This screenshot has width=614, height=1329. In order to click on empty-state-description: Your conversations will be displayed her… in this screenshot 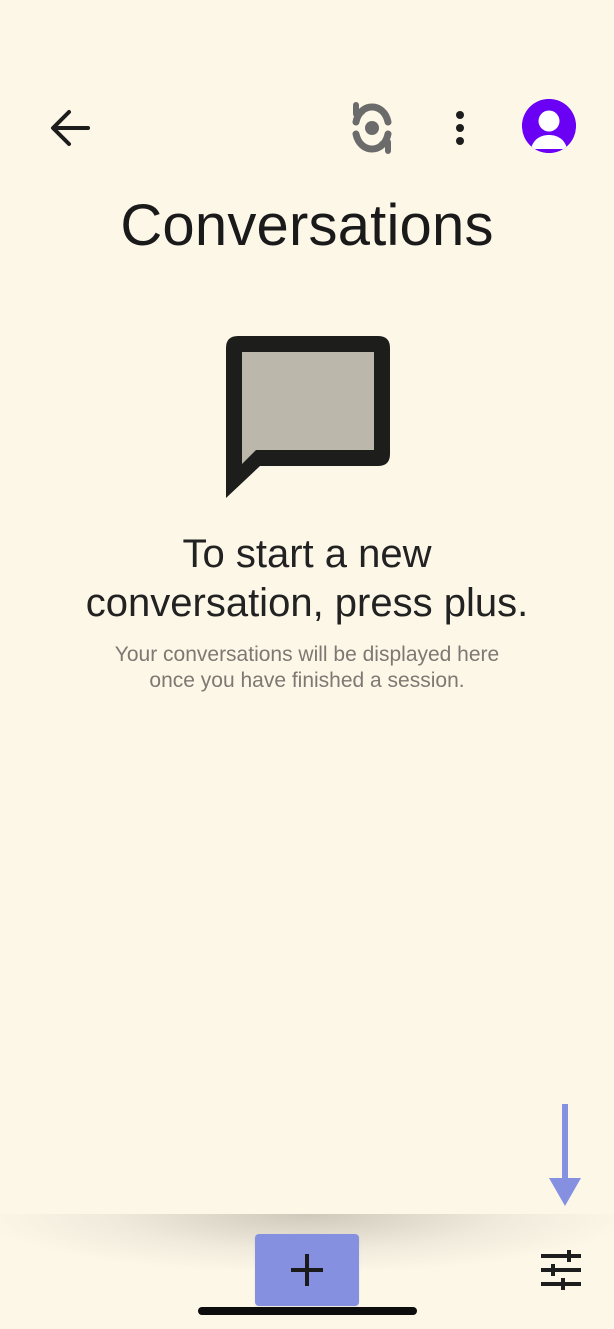, I will do `click(307, 668)`.